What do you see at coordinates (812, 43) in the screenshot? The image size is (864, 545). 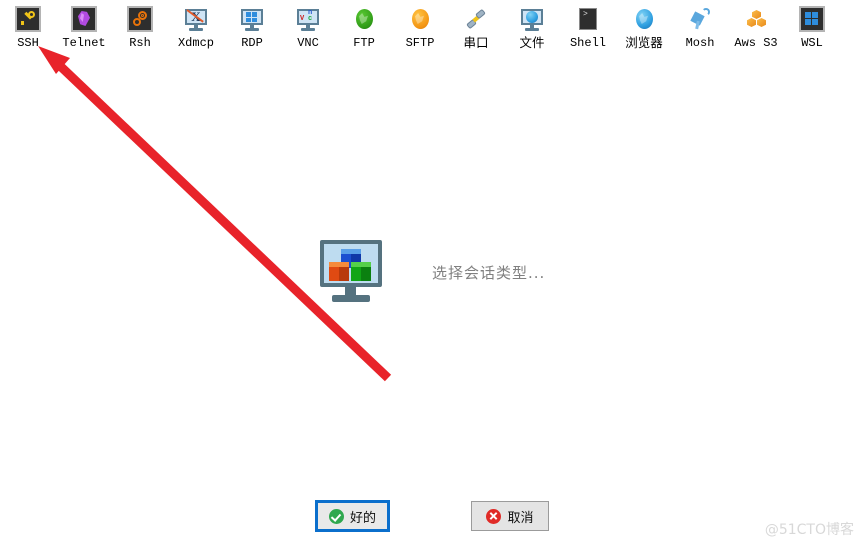 I see `session-type-label: WSL` at bounding box center [812, 43].